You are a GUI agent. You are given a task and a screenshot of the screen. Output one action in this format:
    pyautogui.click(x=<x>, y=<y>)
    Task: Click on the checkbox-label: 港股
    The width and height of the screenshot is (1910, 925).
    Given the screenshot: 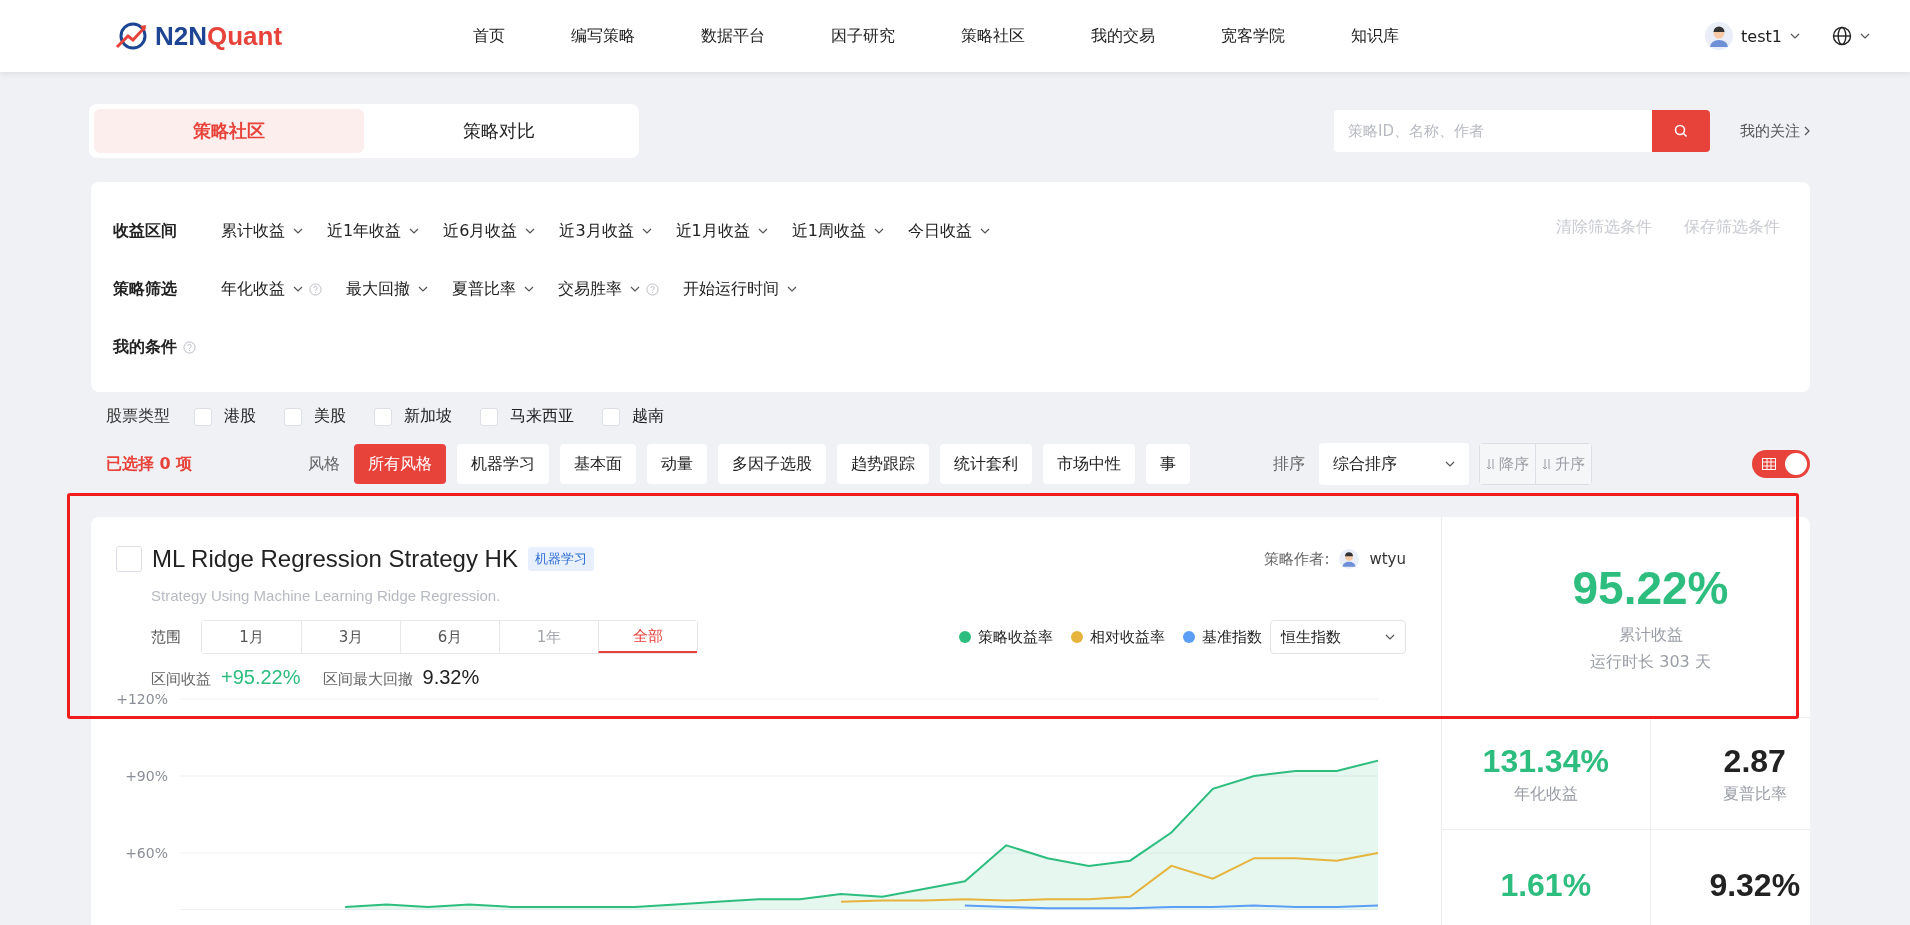 What is the action you would take?
    pyautogui.click(x=240, y=416)
    